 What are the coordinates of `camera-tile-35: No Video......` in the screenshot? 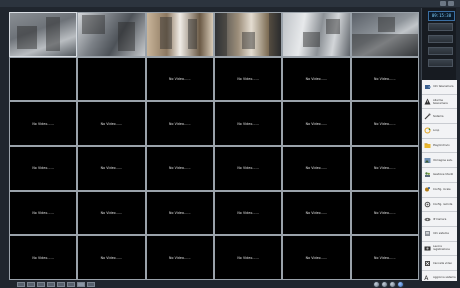 It's located at (316, 257).